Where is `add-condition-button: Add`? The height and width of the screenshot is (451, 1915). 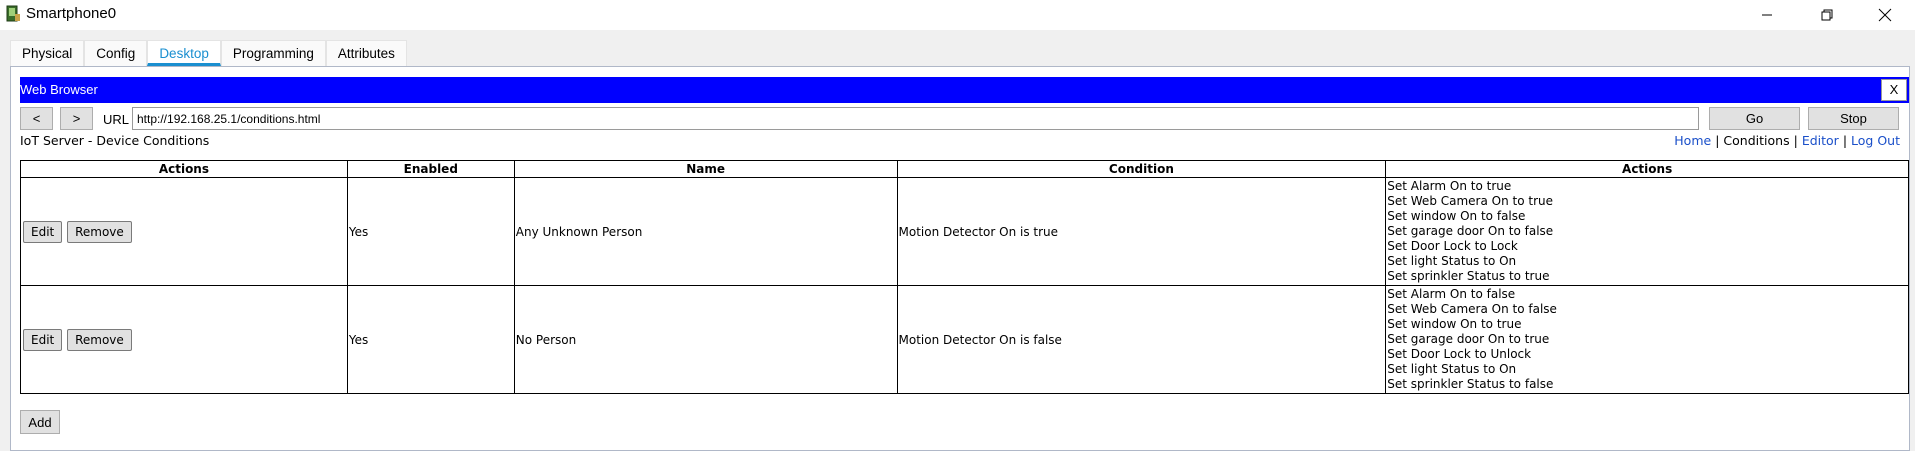
add-condition-button: Add is located at coordinates (40, 422).